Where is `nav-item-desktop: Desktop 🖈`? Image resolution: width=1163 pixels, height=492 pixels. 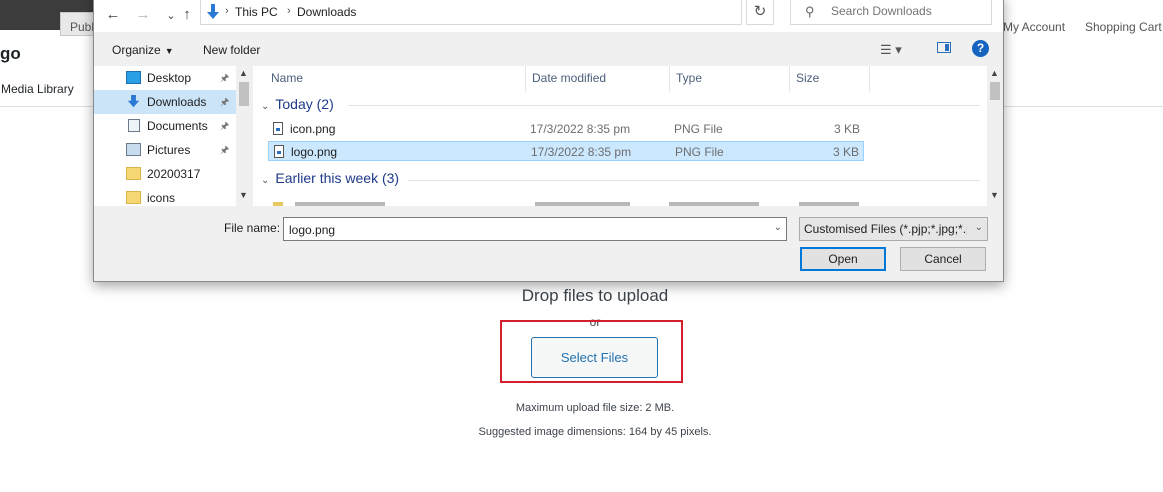 nav-item-desktop: Desktop 🖈 is located at coordinates (165, 78).